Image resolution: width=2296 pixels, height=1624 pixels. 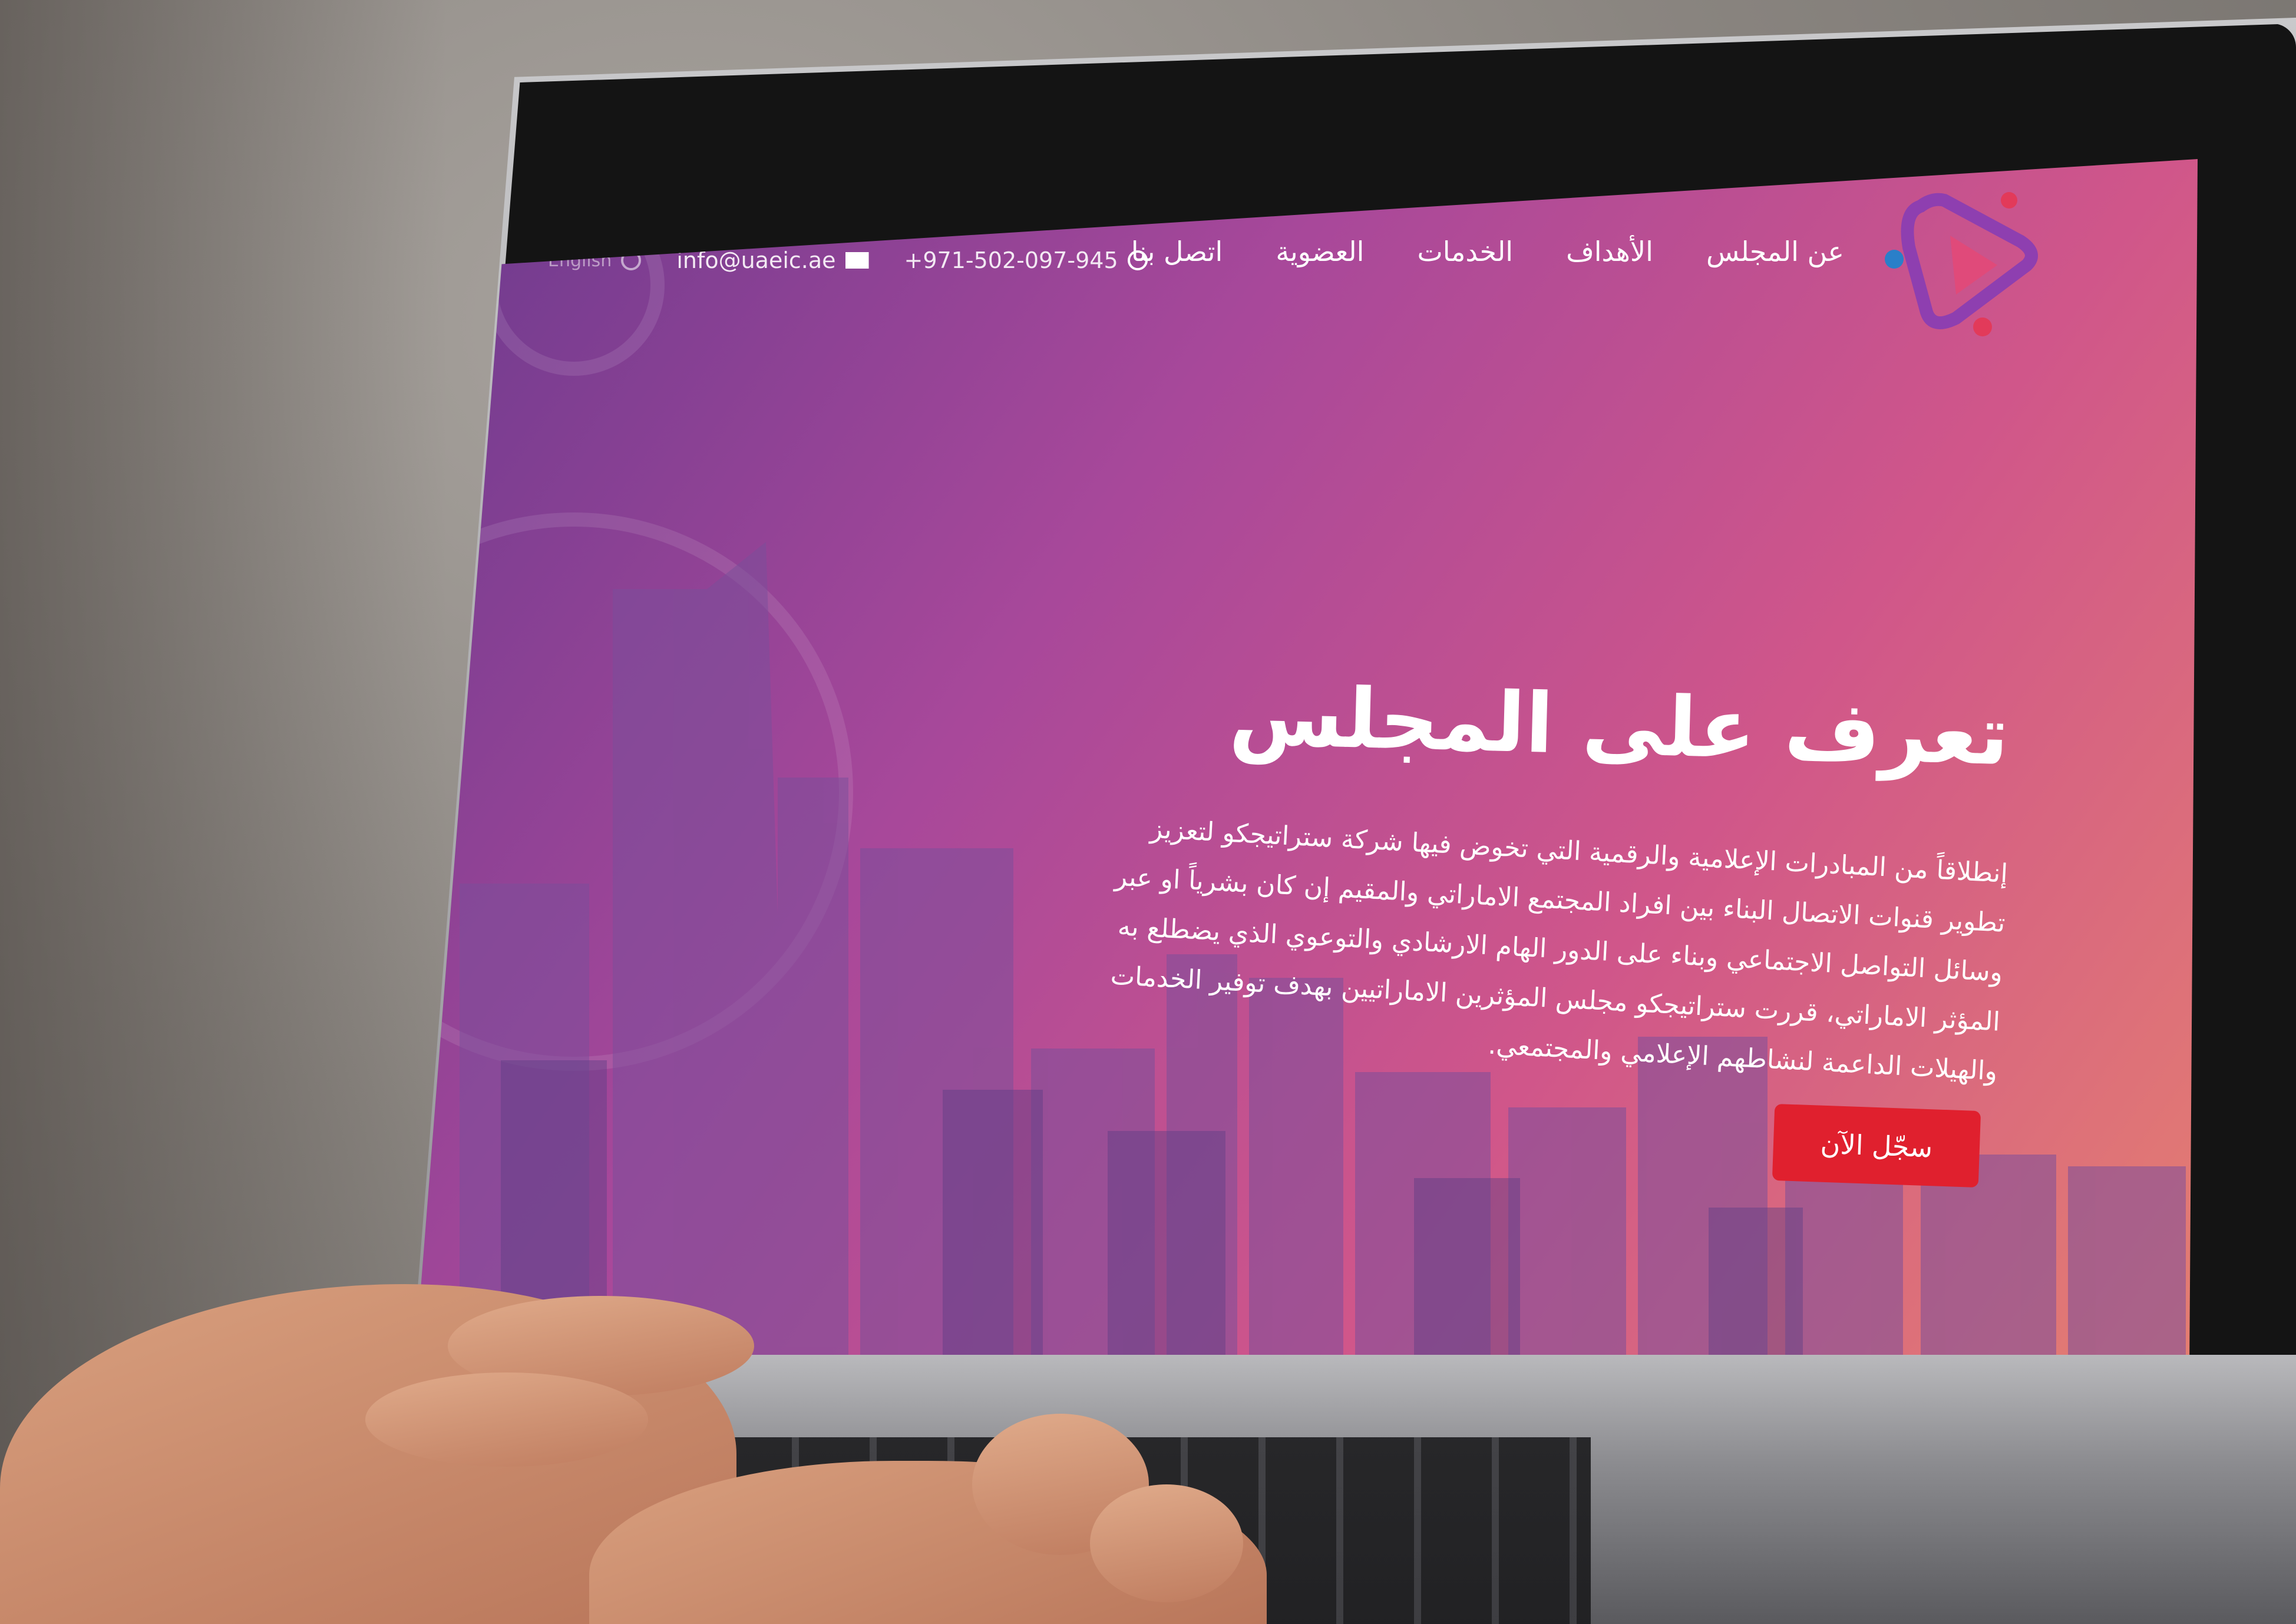 What do you see at coordinates (1609, 251) in the screenshot?
I see `nav-item-goals: الأهداف` at bounding box center [1609, 251].